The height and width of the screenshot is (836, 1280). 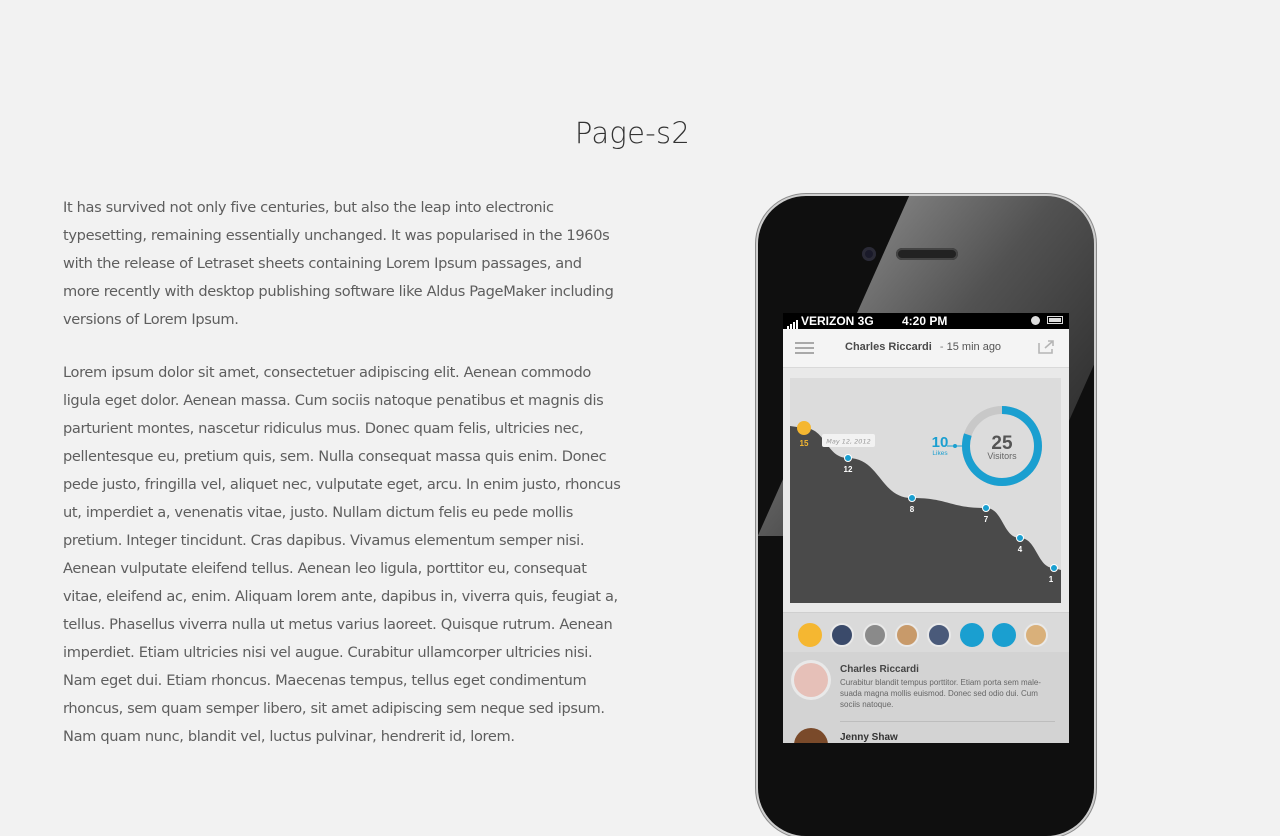 I want to click on avatars-row, so click(x=926, y=632).